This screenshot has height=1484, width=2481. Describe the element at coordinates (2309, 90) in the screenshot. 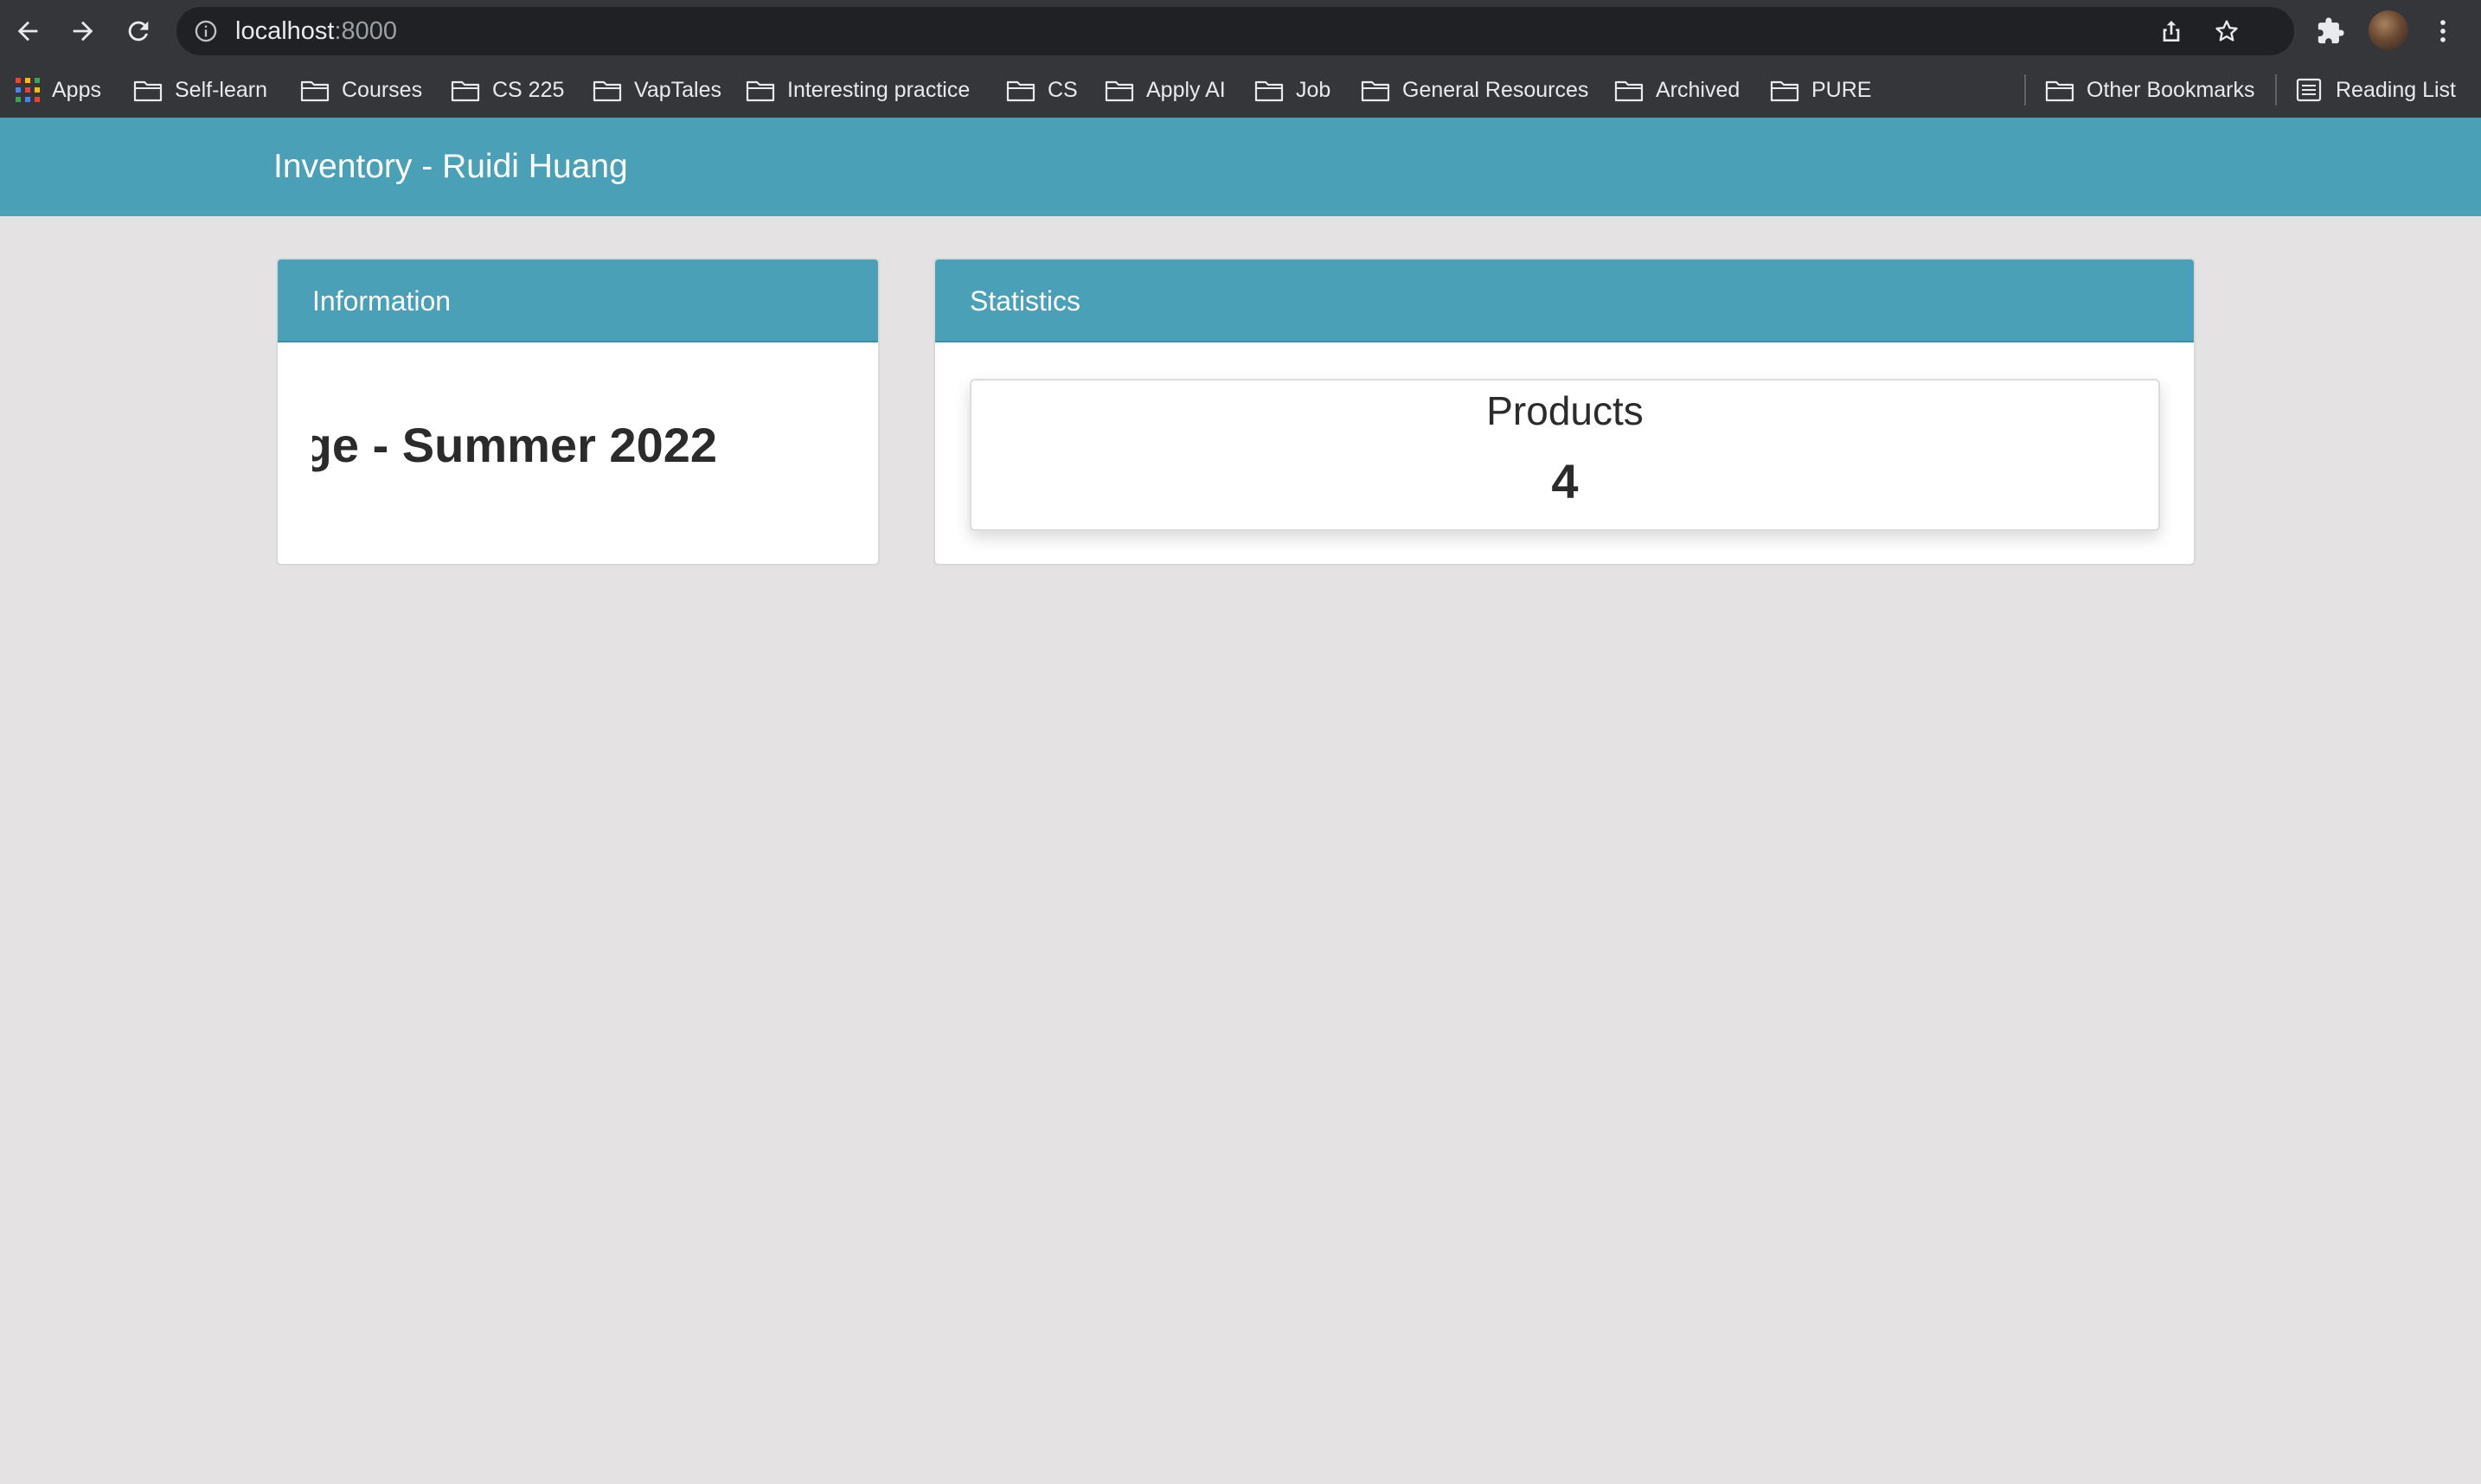

I see `reading-list-icon` at that location.